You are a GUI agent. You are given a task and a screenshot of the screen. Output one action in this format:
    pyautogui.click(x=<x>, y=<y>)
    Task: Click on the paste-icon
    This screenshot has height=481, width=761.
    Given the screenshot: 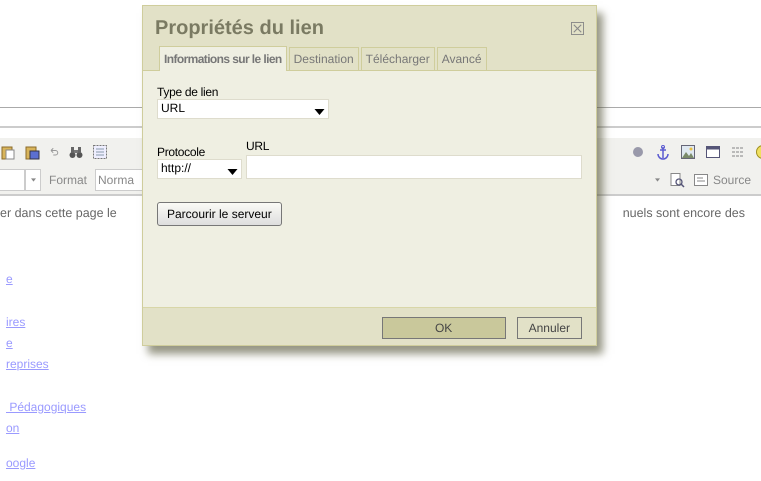 What is the action you would take?
    pyautogui.click(x=8, y=152)
    